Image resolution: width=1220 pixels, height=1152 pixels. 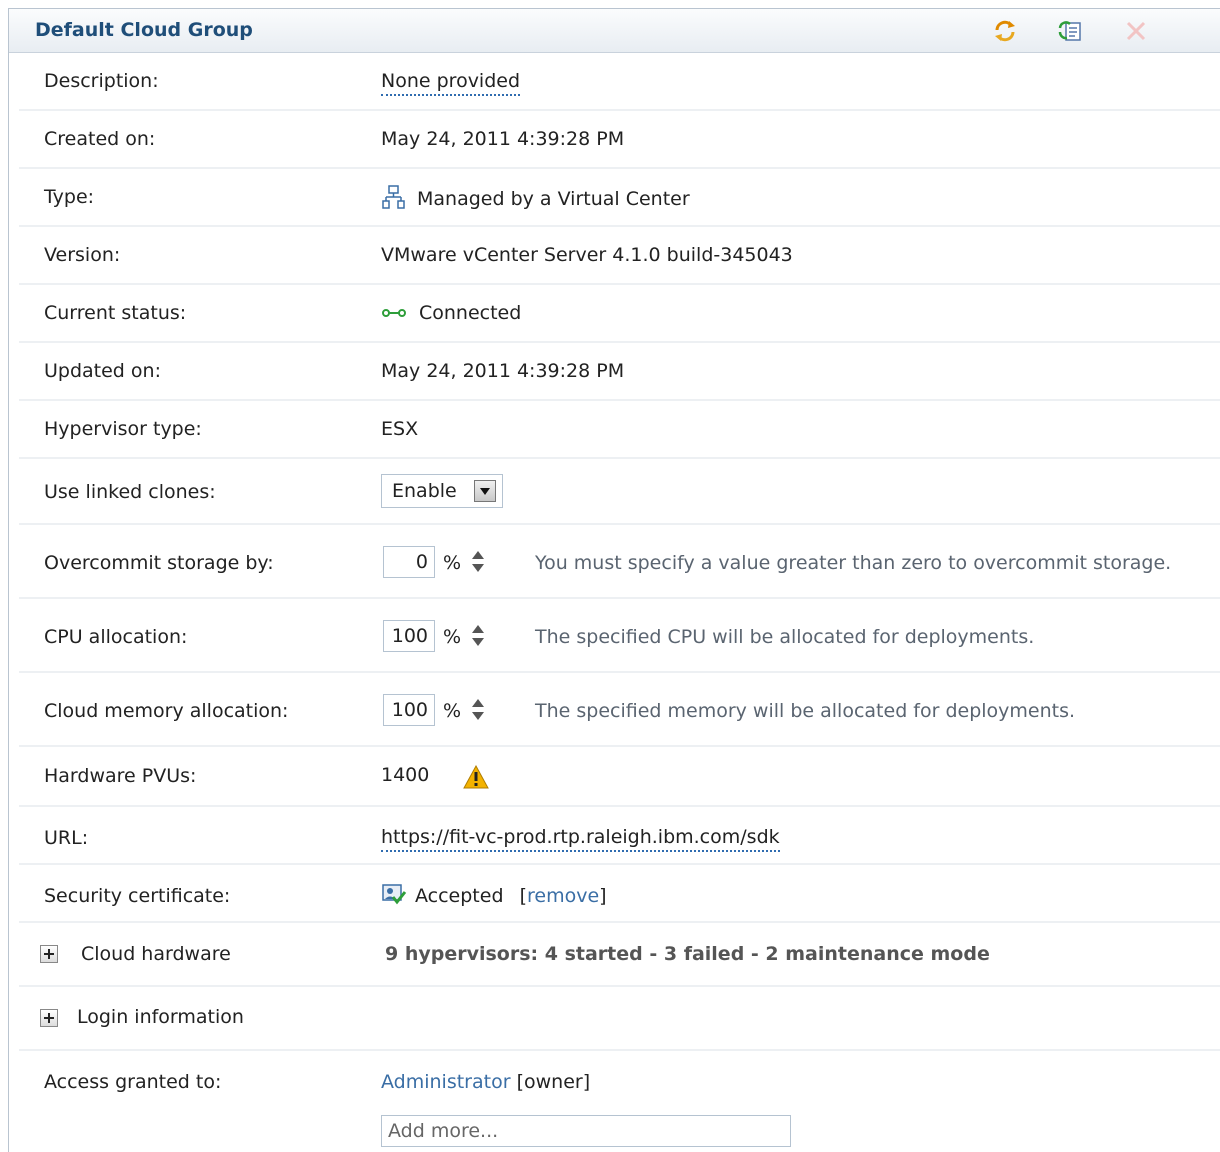 I want to click on cloud-hardware-expand-icon, so click(x=49, y=954).